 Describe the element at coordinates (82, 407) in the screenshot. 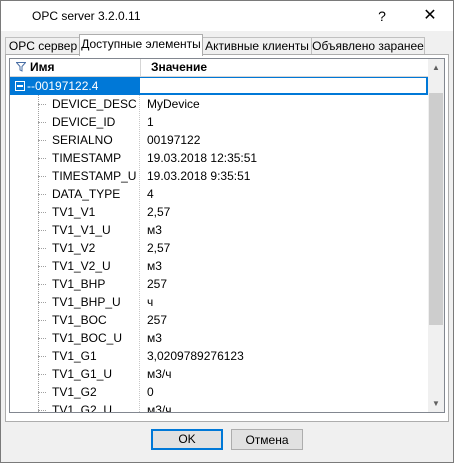

I see `item-name: TV1_G2_U` at that location.